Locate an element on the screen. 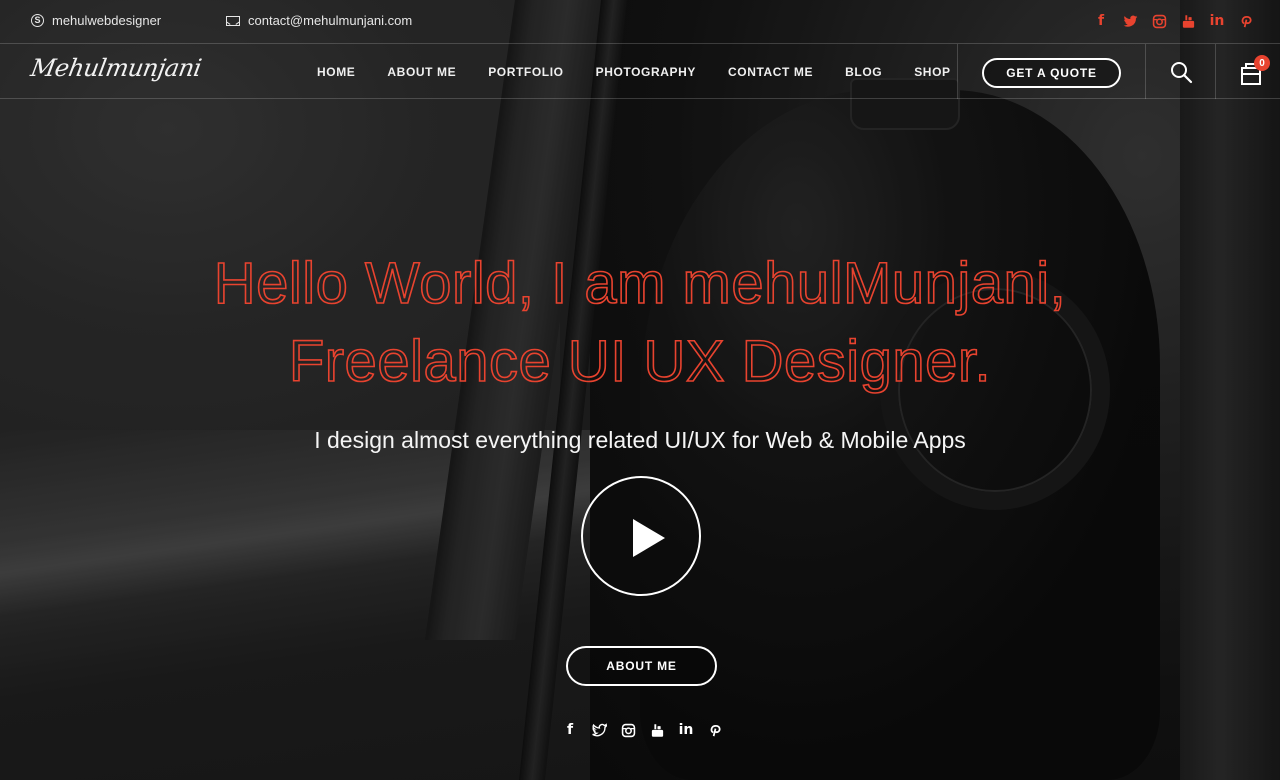  top-social-links: f in is located at coordinates (1173, 21).